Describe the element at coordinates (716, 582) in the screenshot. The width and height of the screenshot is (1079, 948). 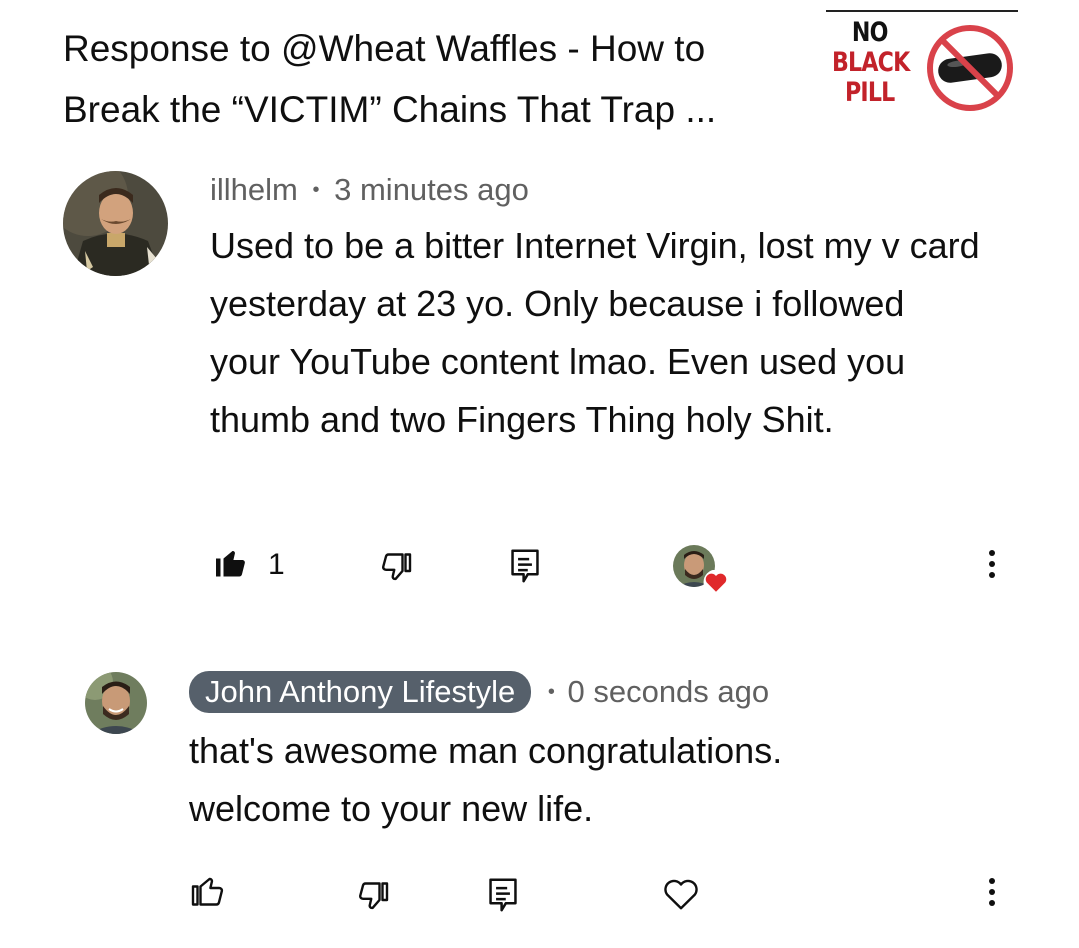
I see `heart-icon` at that location.